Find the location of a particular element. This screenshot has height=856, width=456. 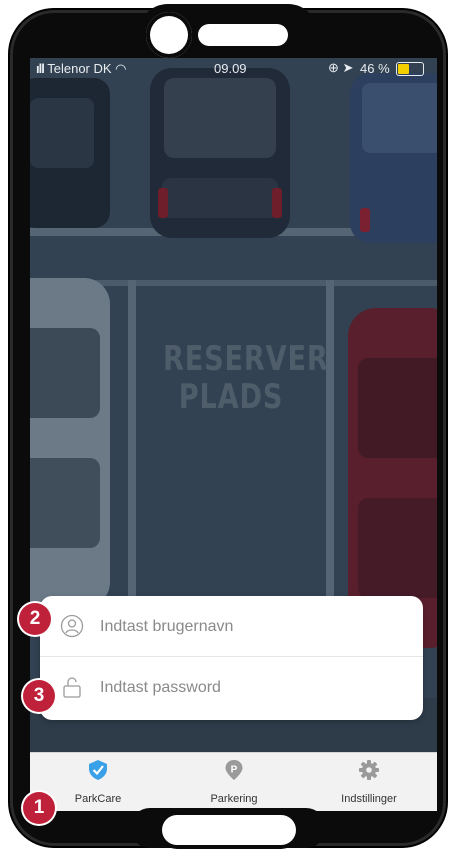

tab-bar: ParkCare P Parkering Indstillinger is located at coordinates (233, 781).